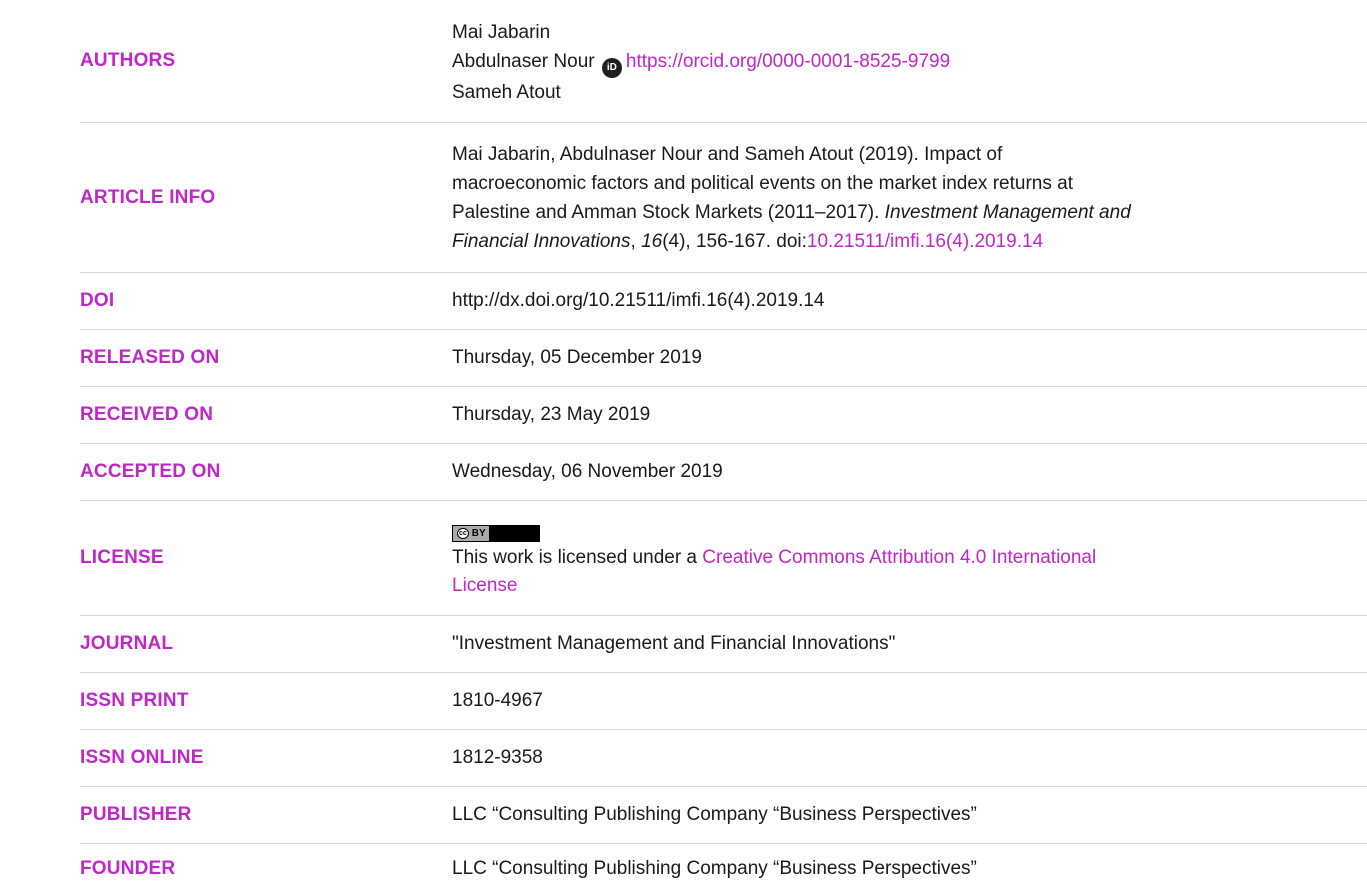 This screenshot has width=1367, height=894. What do you see at coordinates (723, 701) in the screenshot?
I see `issn-print-row: ISSN PRINT 1810-4967` at bounding box center [723, 701].